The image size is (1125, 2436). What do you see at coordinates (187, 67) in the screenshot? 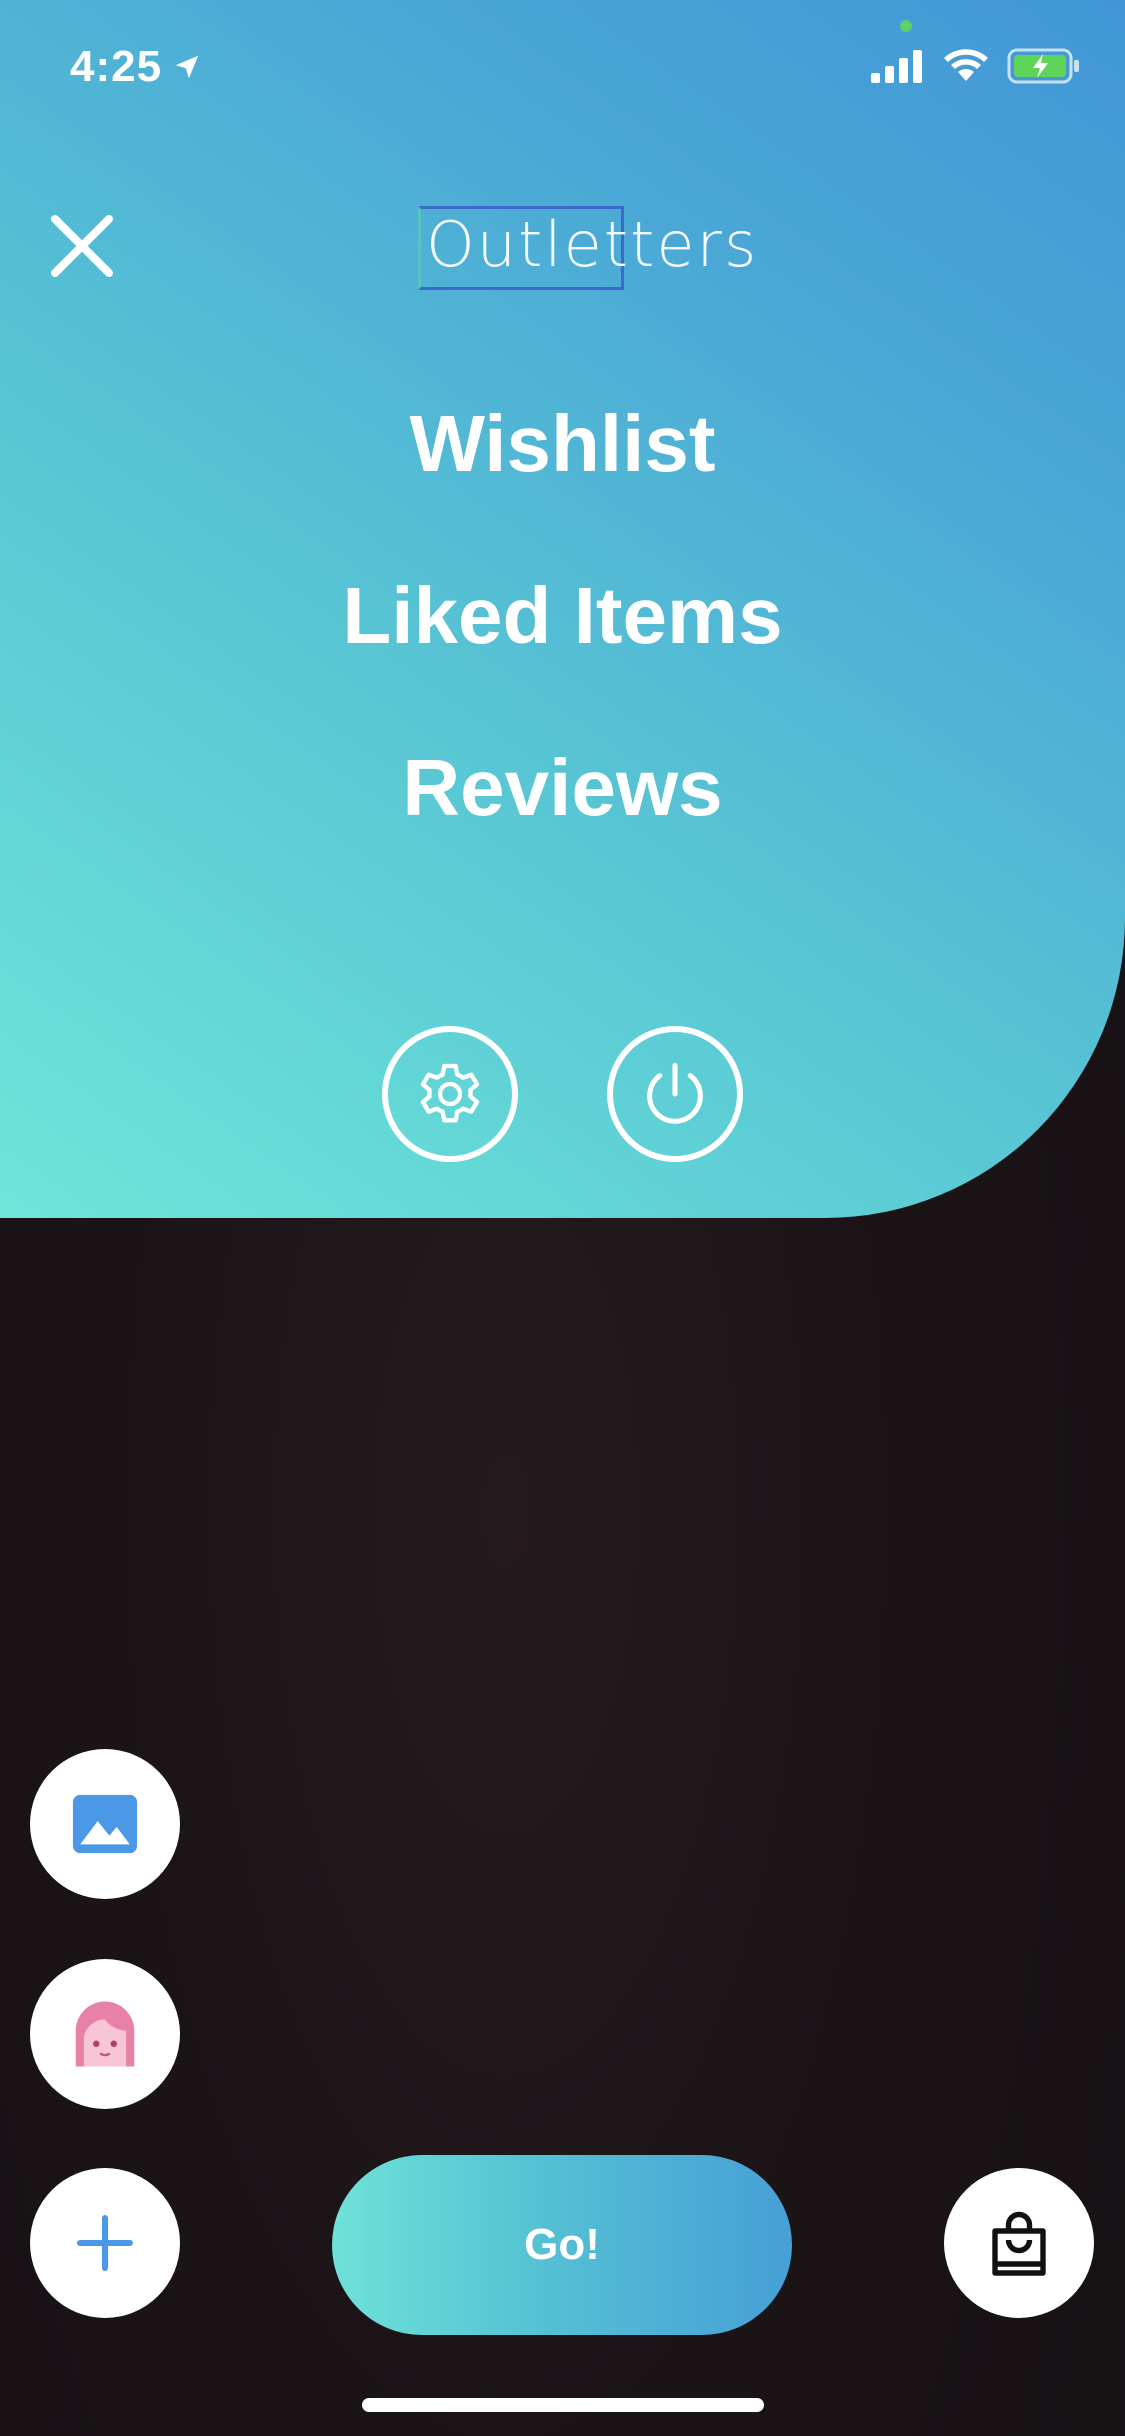
I see `location-arrow-icon` at bounding box center [187, 67].